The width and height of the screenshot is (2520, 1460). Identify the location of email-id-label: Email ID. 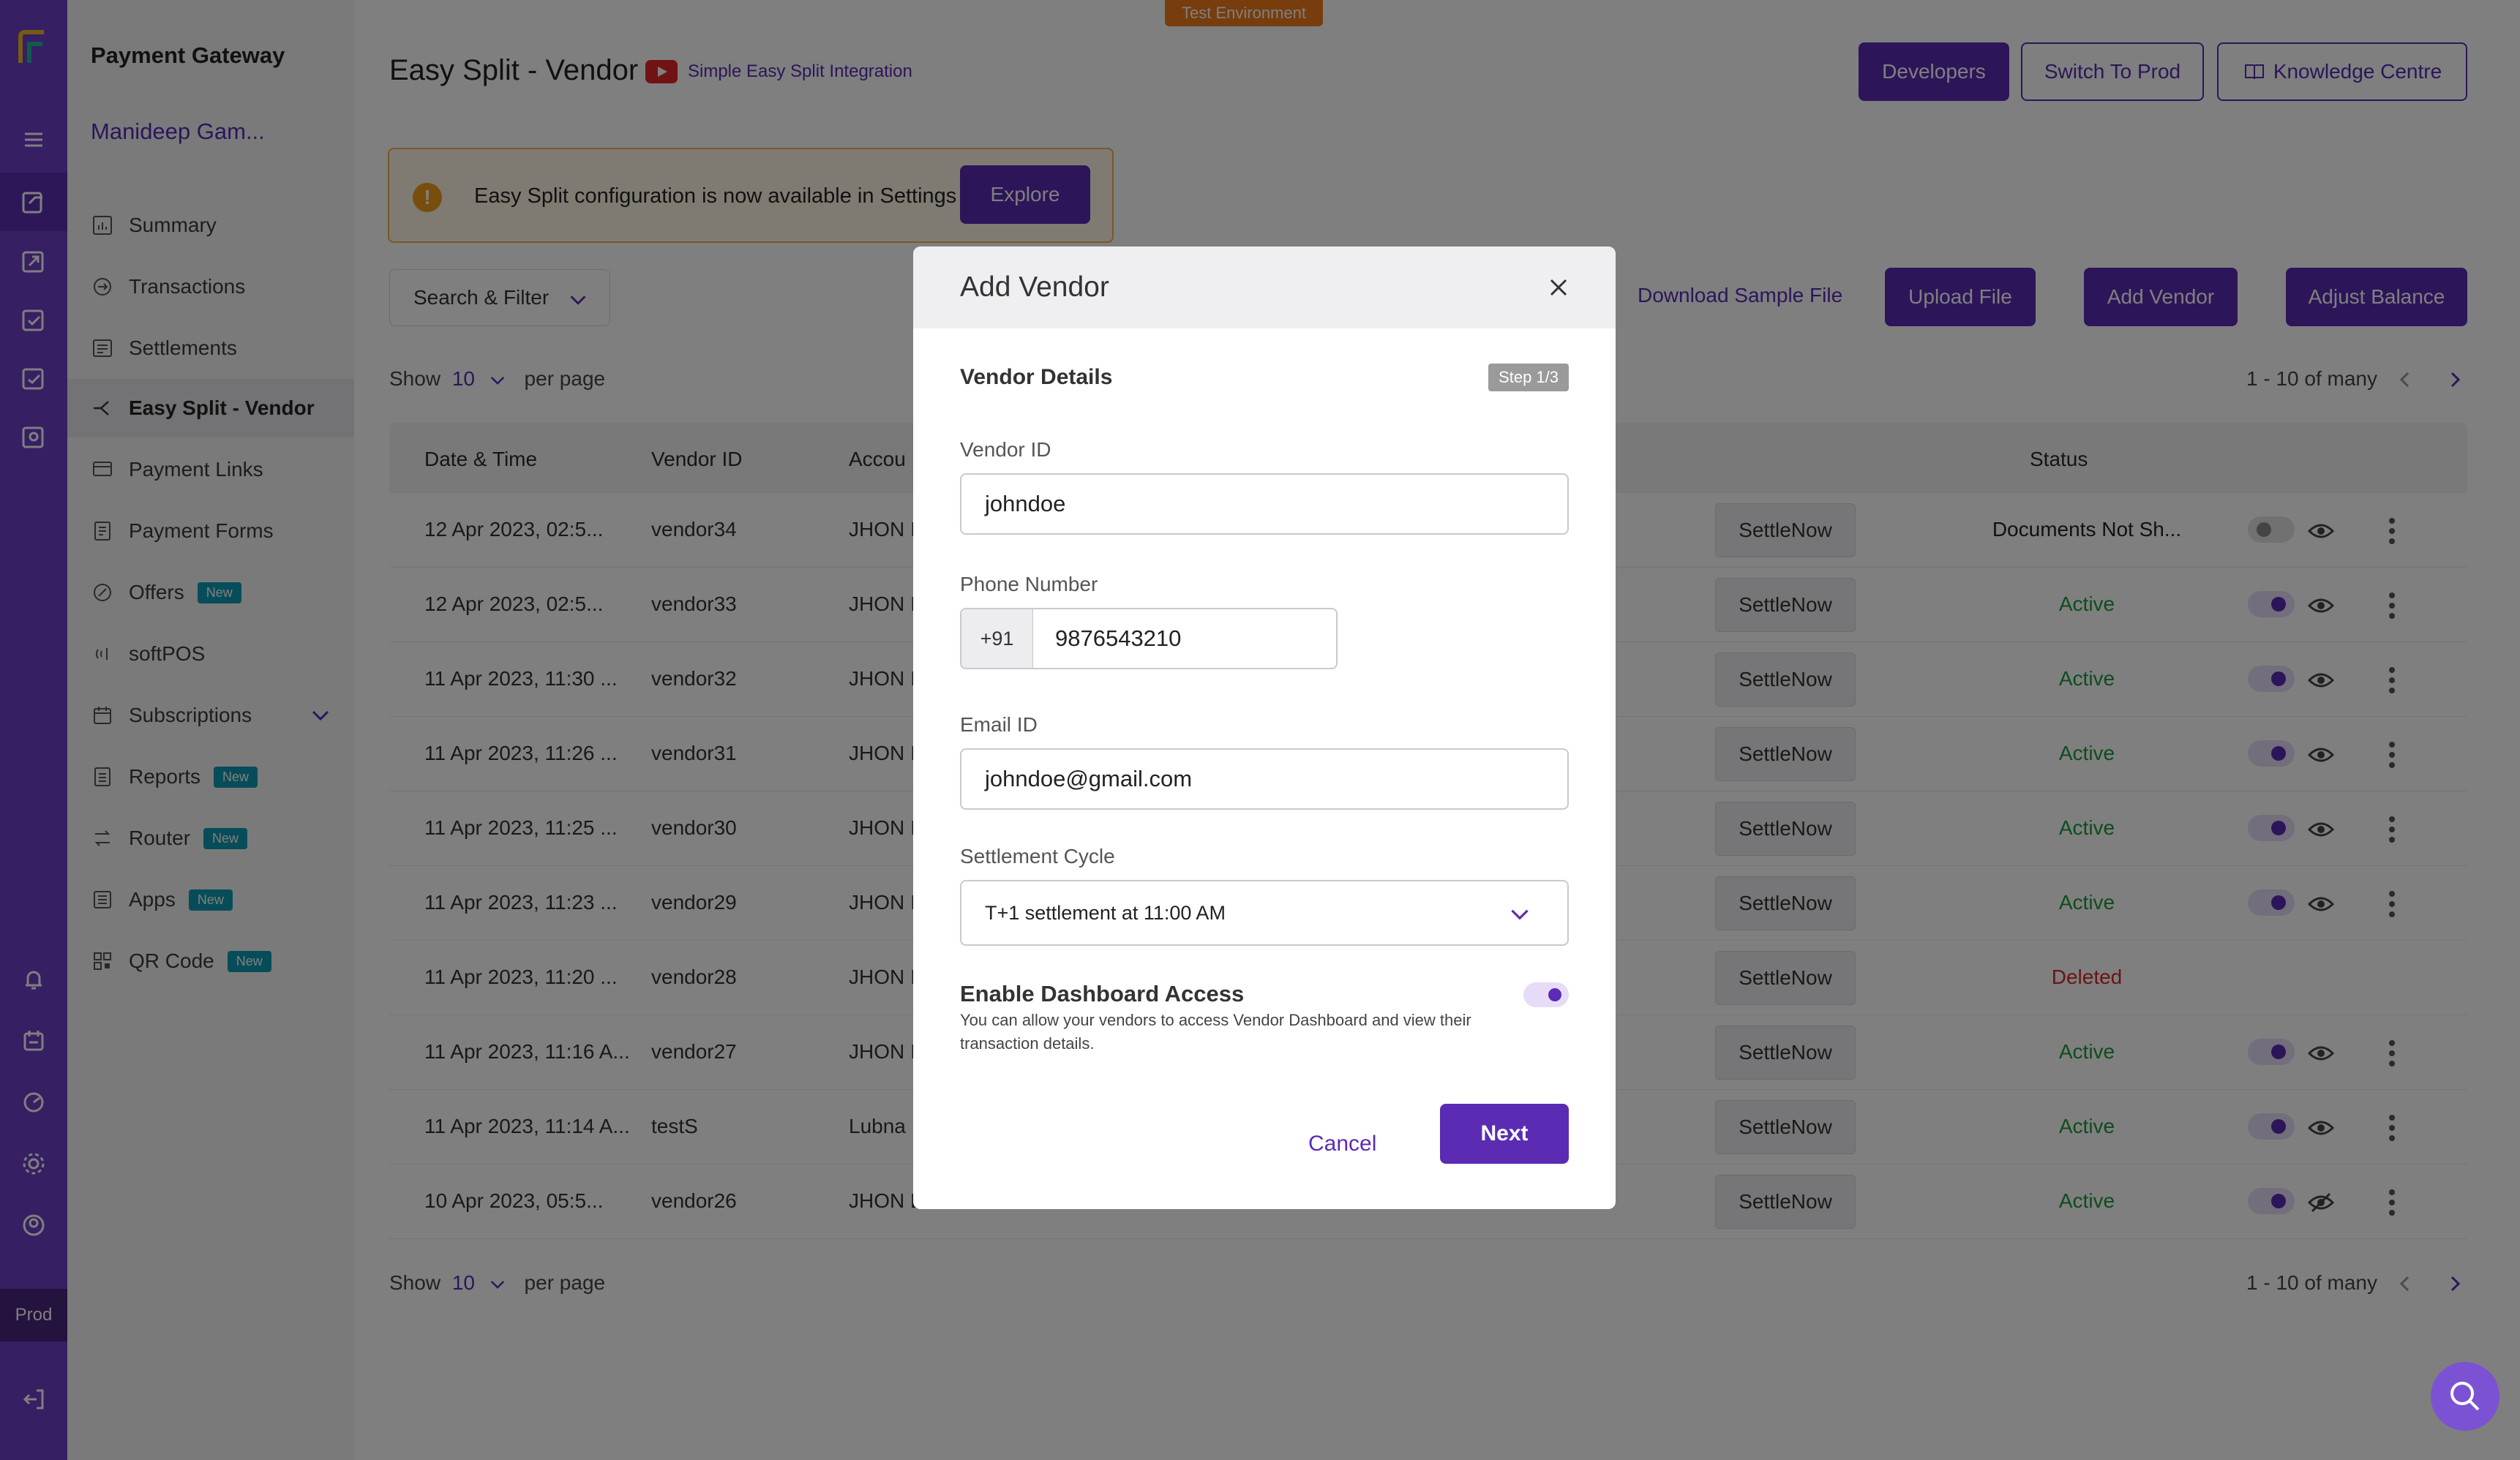
(999, 724).